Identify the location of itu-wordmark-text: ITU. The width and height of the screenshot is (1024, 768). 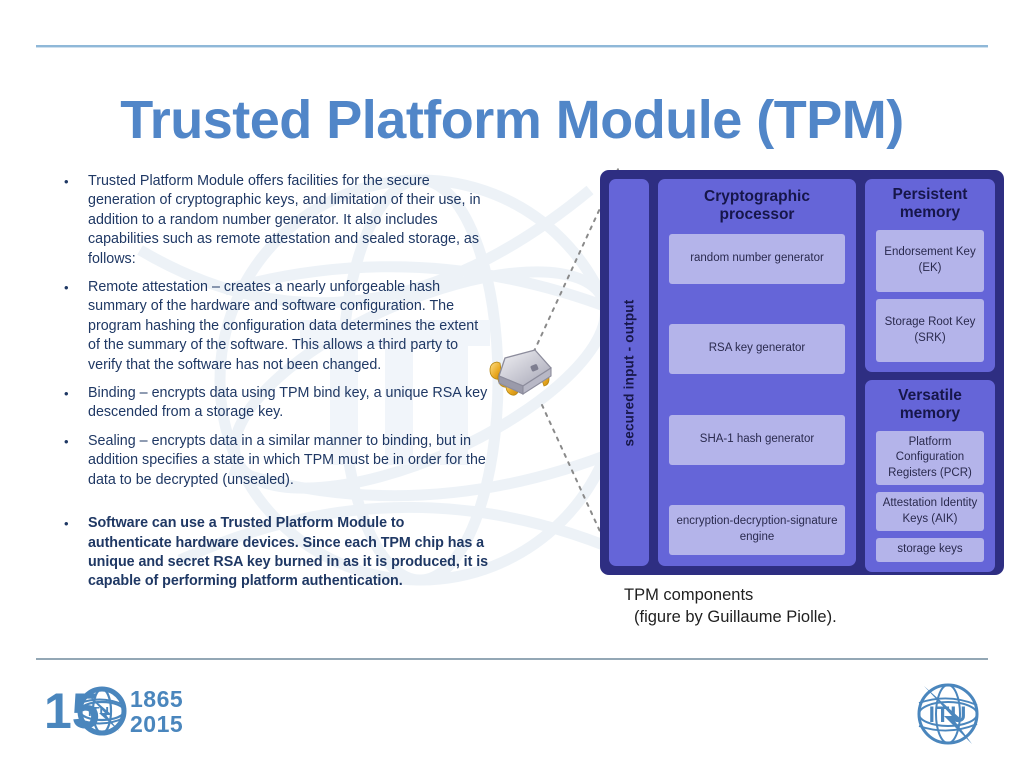
(948, 714).